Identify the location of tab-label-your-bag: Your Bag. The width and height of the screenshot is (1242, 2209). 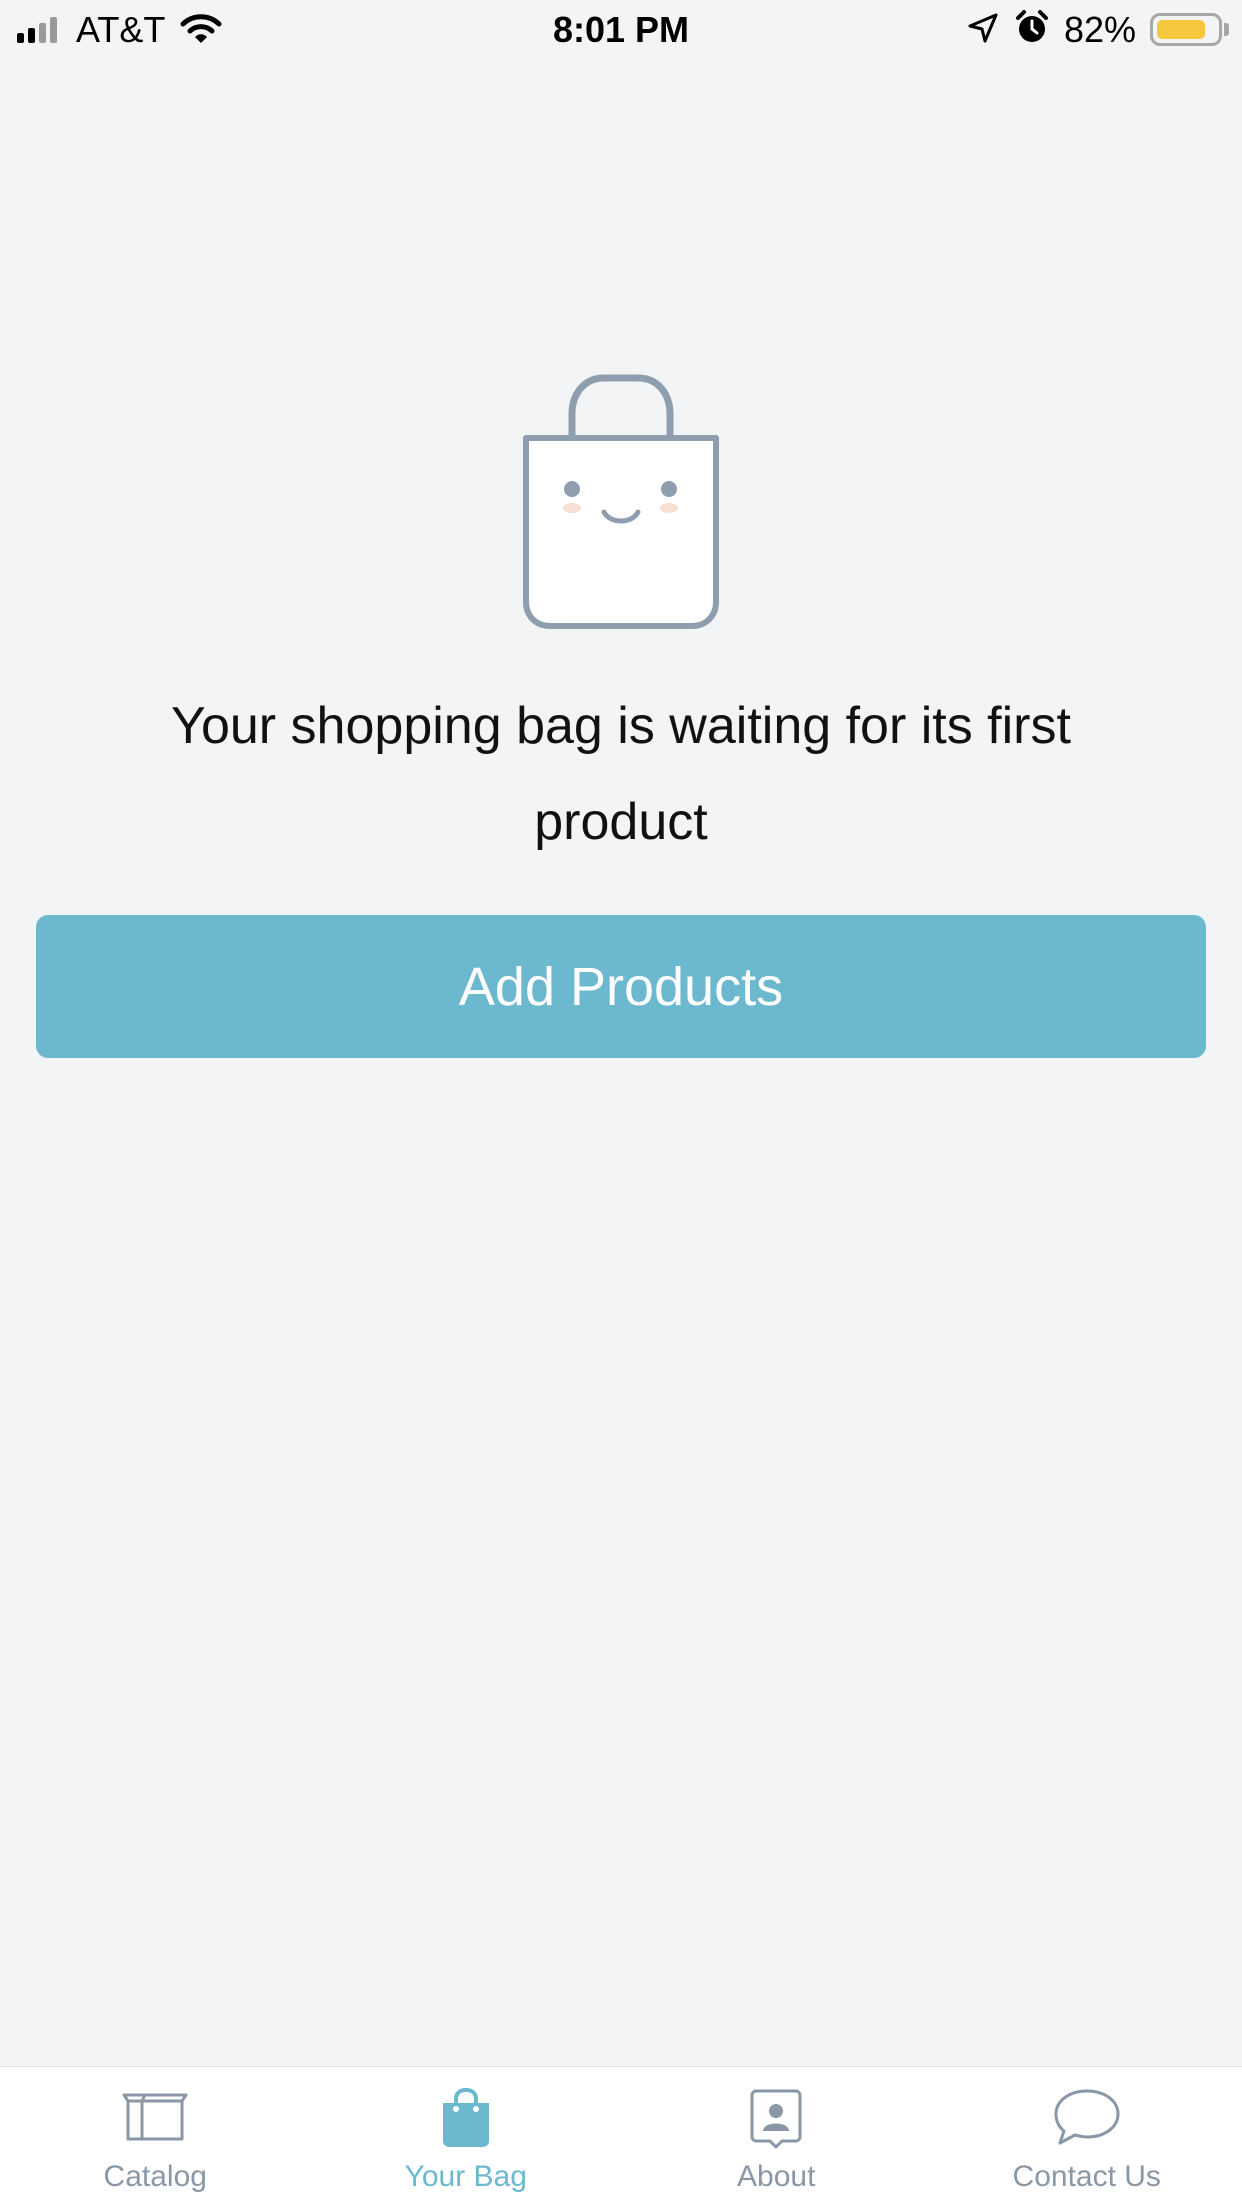
(466, 2177).